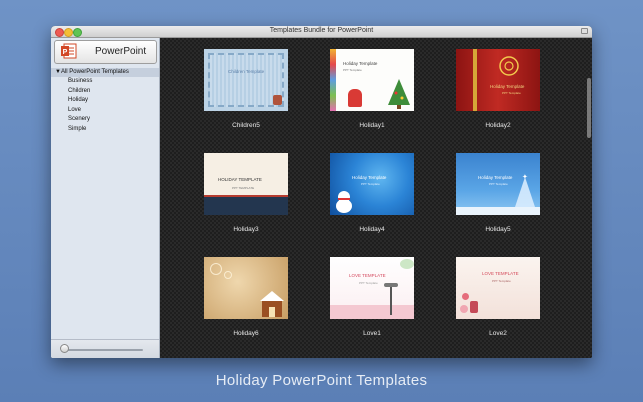 This screenshot has width=643, height=402. Describe the element at coordinates (64, 348) in the screenshot. I see `slider-knob` at that location.